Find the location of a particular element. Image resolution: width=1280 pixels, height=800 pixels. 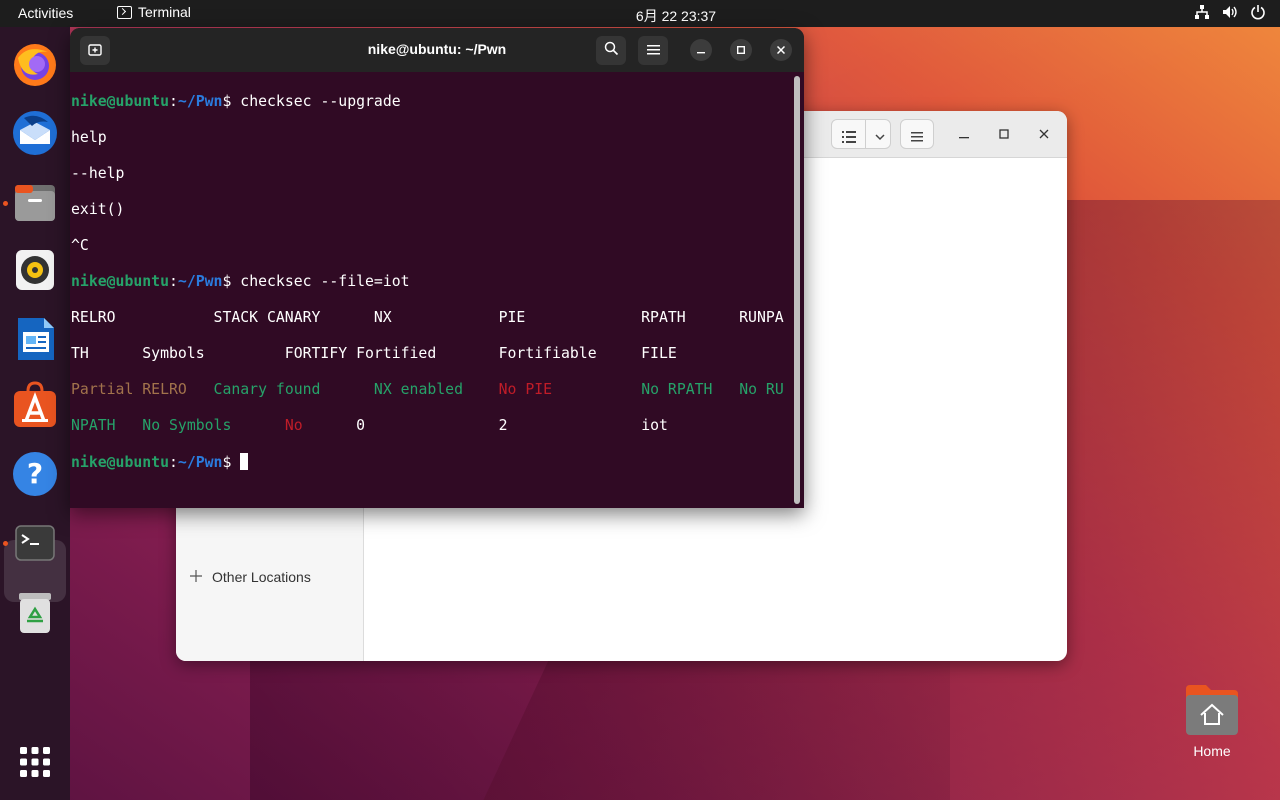

files-icon is located at coordinates (35, 202).